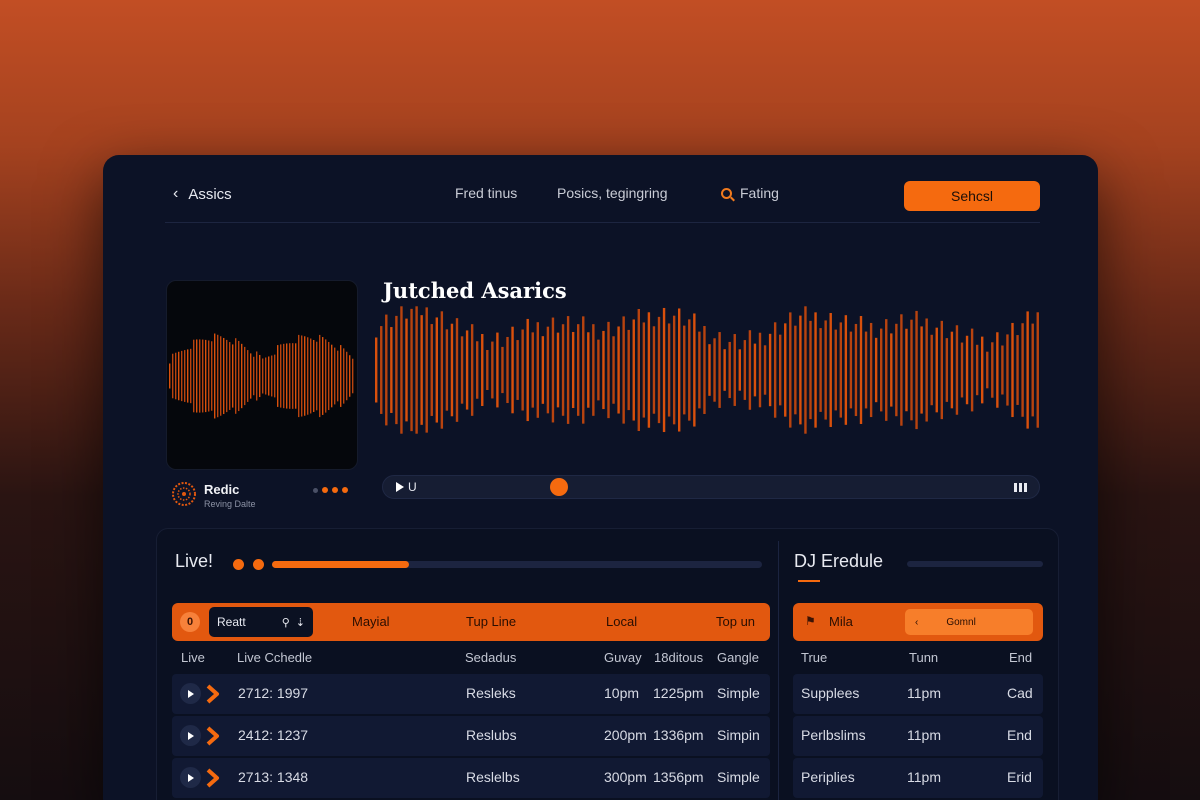  Describe the element at coordinates (708, 370) in the screenshot. I see `main-waveform` at that location.